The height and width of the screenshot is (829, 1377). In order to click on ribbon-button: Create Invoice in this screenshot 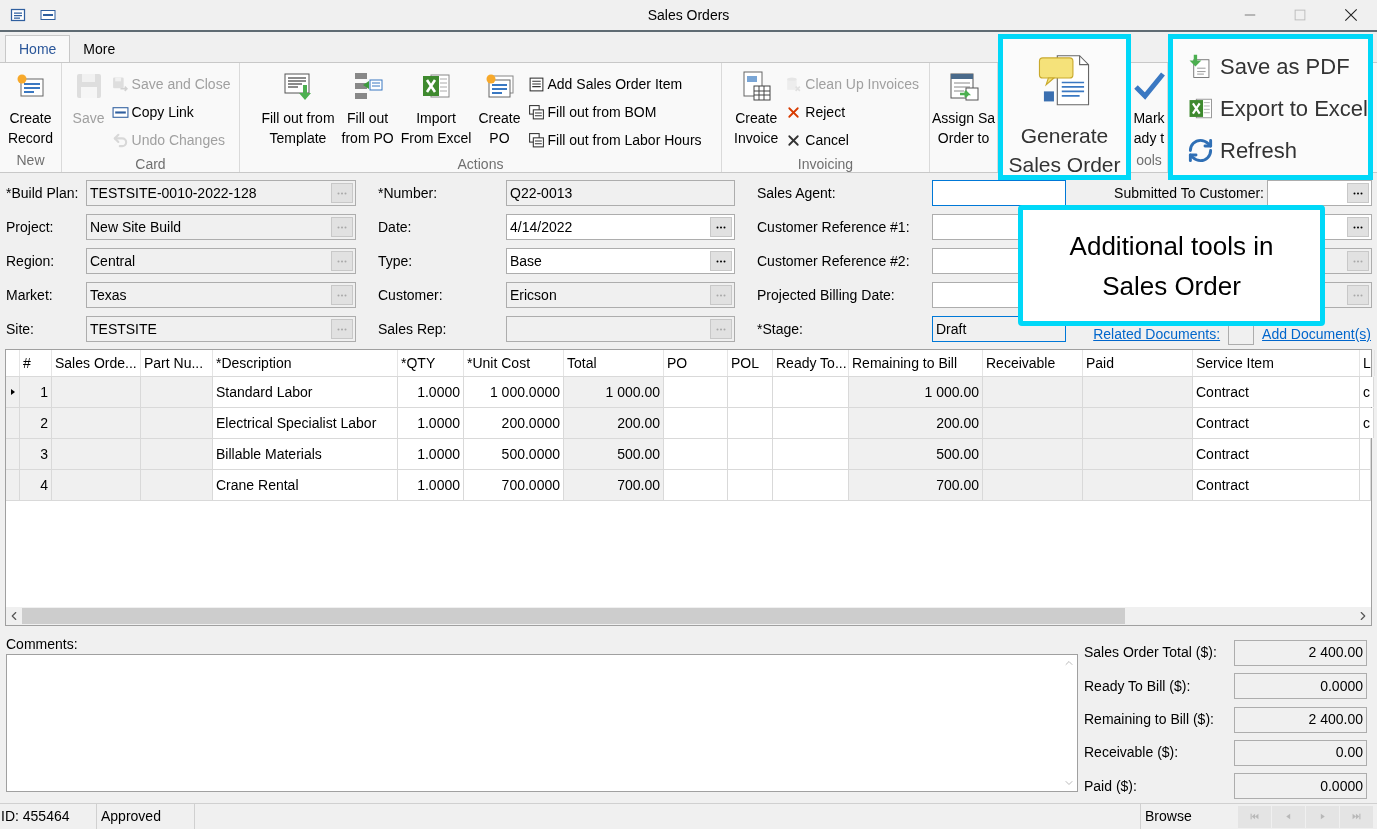, I will do `click(756, 109)`.